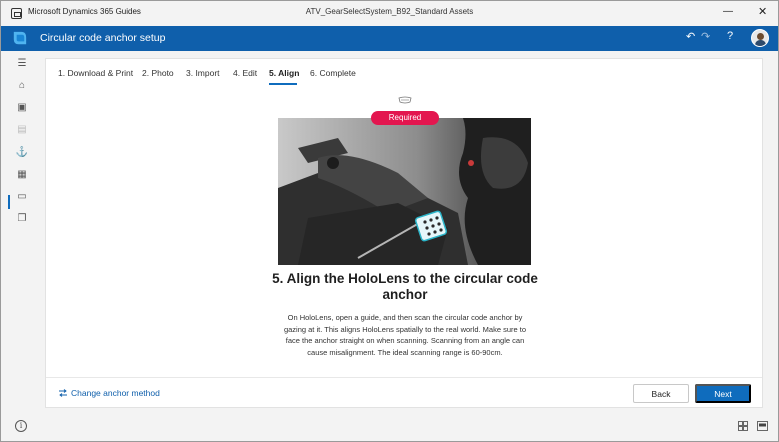  What do you see at coordinates (22, 63) in the screenshot?
I see `hamburger-menu-icon: ☰` at bounding box center [22, 63].